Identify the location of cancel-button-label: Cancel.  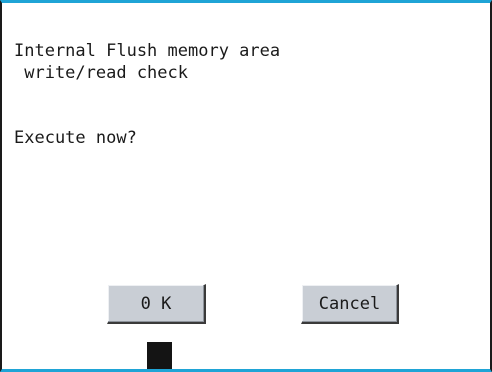
(349, 303).